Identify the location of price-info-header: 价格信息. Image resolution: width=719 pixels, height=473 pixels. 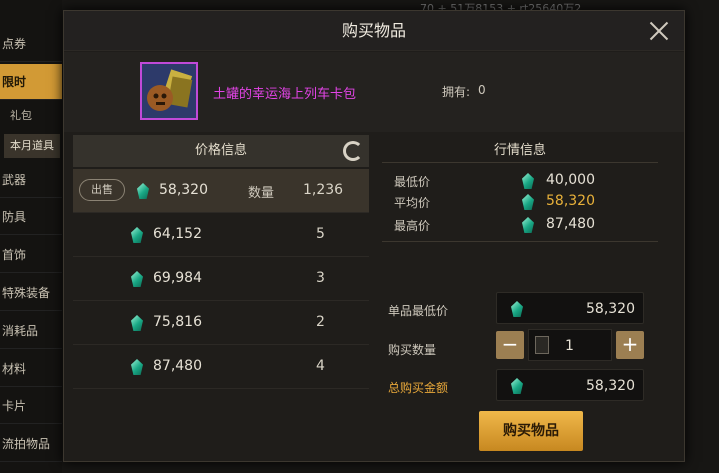
(221, 151).